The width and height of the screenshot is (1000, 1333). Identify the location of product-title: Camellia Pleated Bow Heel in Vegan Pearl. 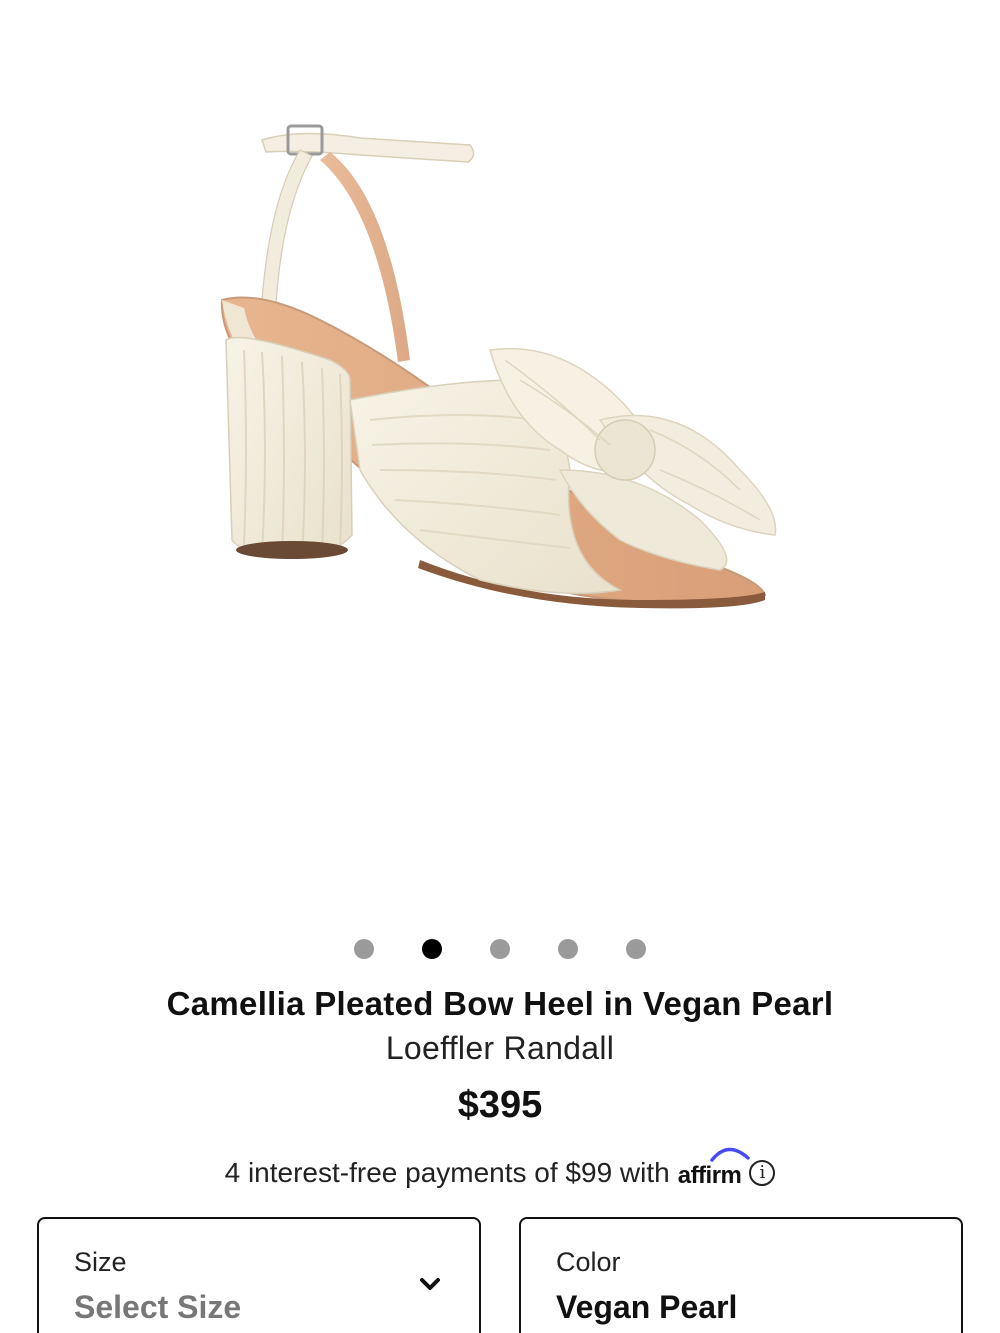
(500, 1003).